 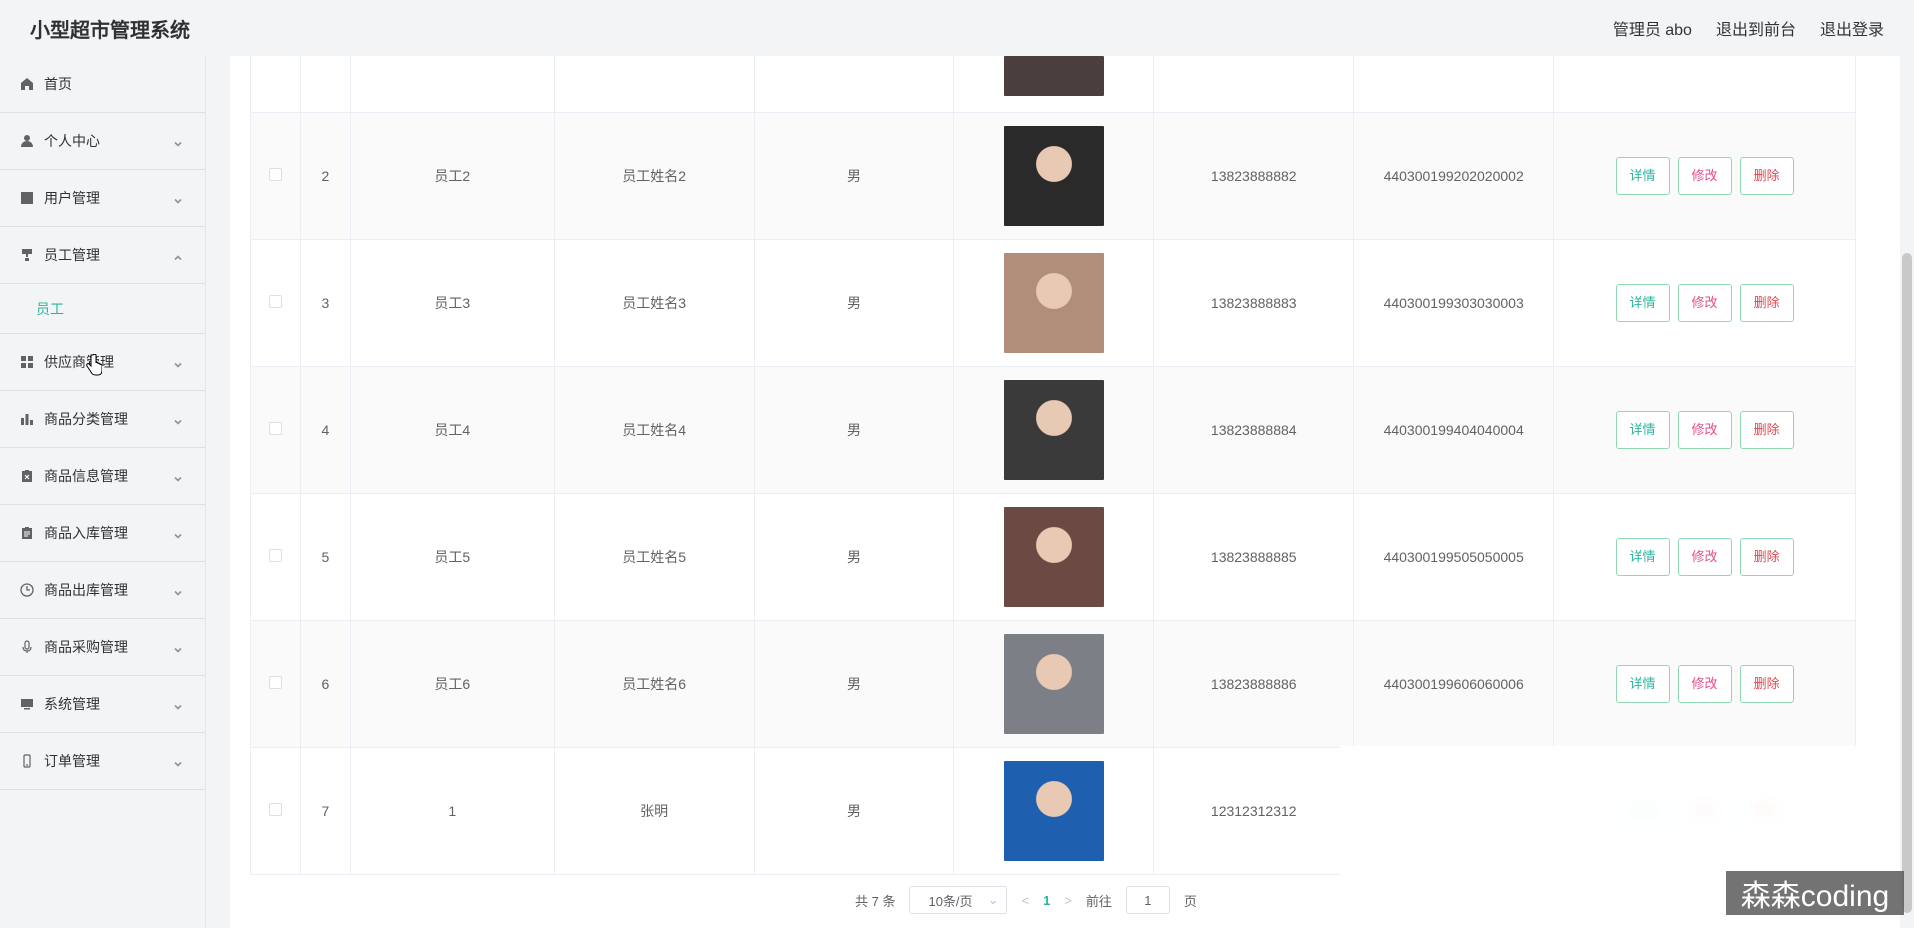 I want to click on admin-label: 管理员 abo, so click(x=1652, y=30).